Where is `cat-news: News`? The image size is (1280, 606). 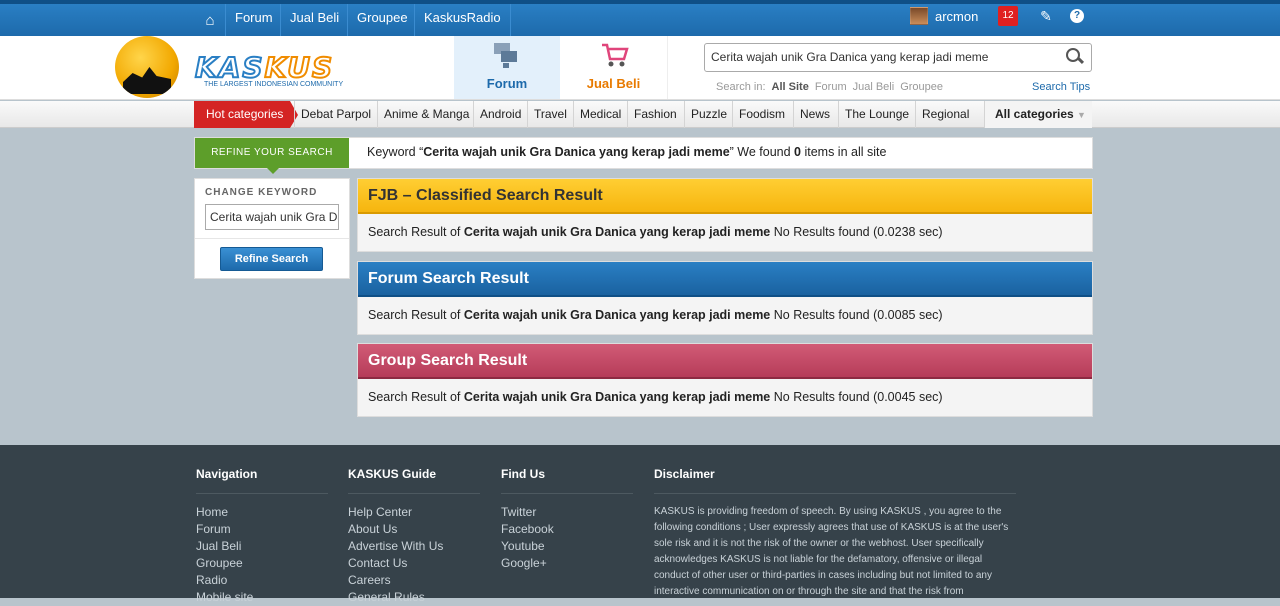
cat-news: News is located at coordinates (814, 114).